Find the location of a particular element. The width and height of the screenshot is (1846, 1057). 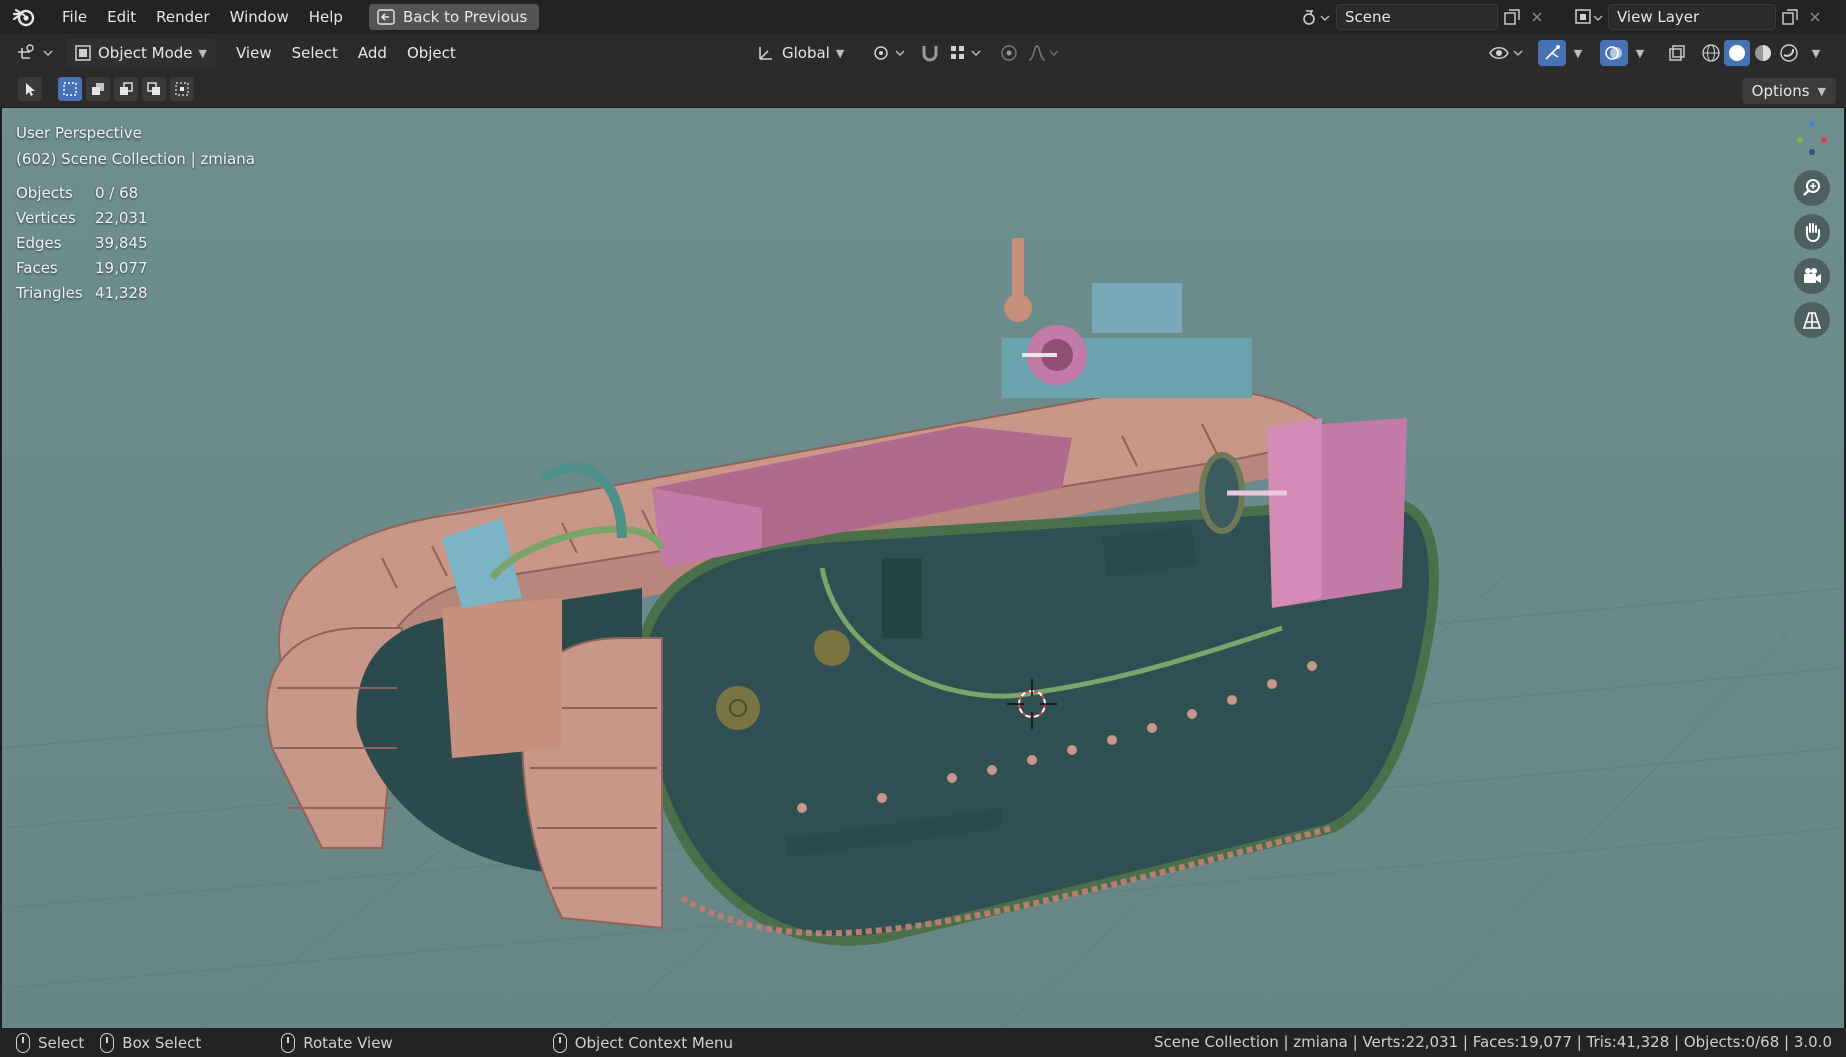

select-hint-label: Select is located at coordinates (61, 1042).